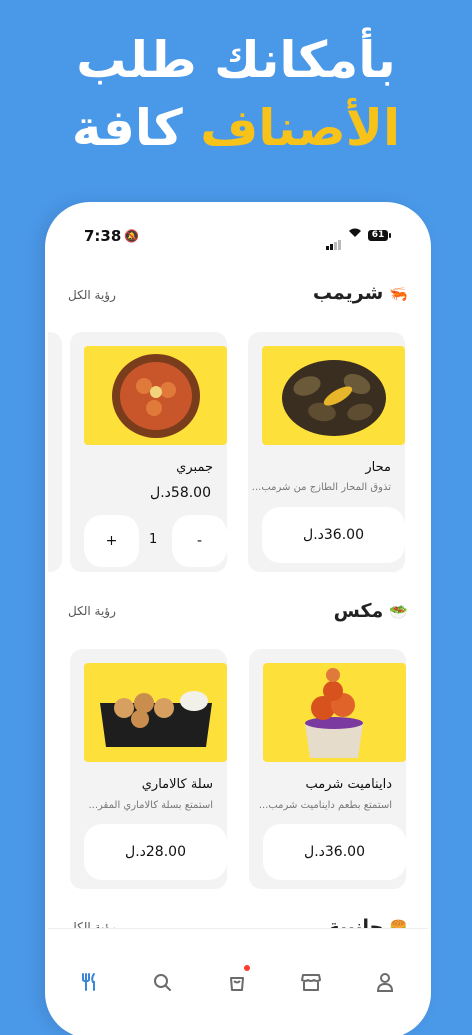  I want to click on banner-line-1: بأمكانك طلب, so click(236, 60).